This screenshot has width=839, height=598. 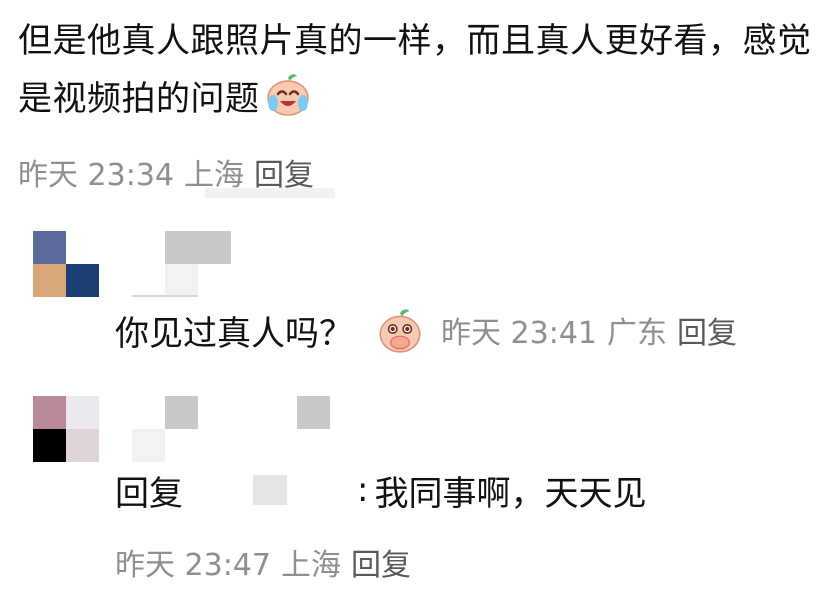 I want to click on reply-2-time: 昨天 23:47, so click(x=193, y=565).